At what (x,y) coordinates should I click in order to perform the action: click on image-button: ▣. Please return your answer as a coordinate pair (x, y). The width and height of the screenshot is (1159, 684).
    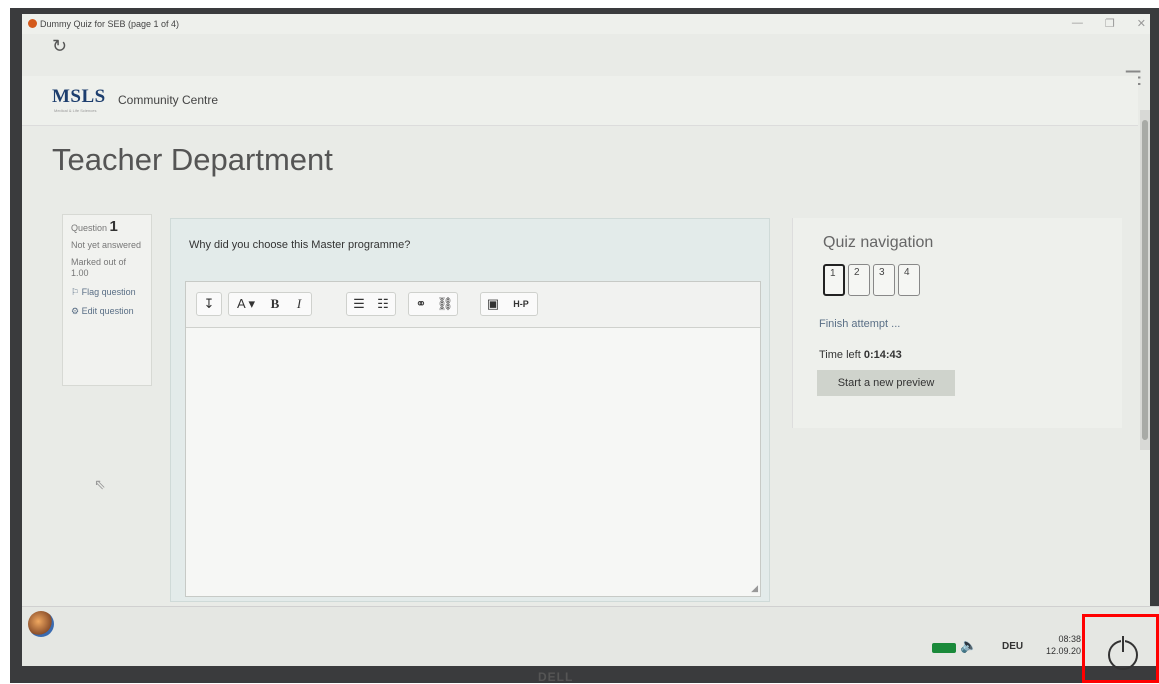
    Looking at the image, I should click on (493, 304).